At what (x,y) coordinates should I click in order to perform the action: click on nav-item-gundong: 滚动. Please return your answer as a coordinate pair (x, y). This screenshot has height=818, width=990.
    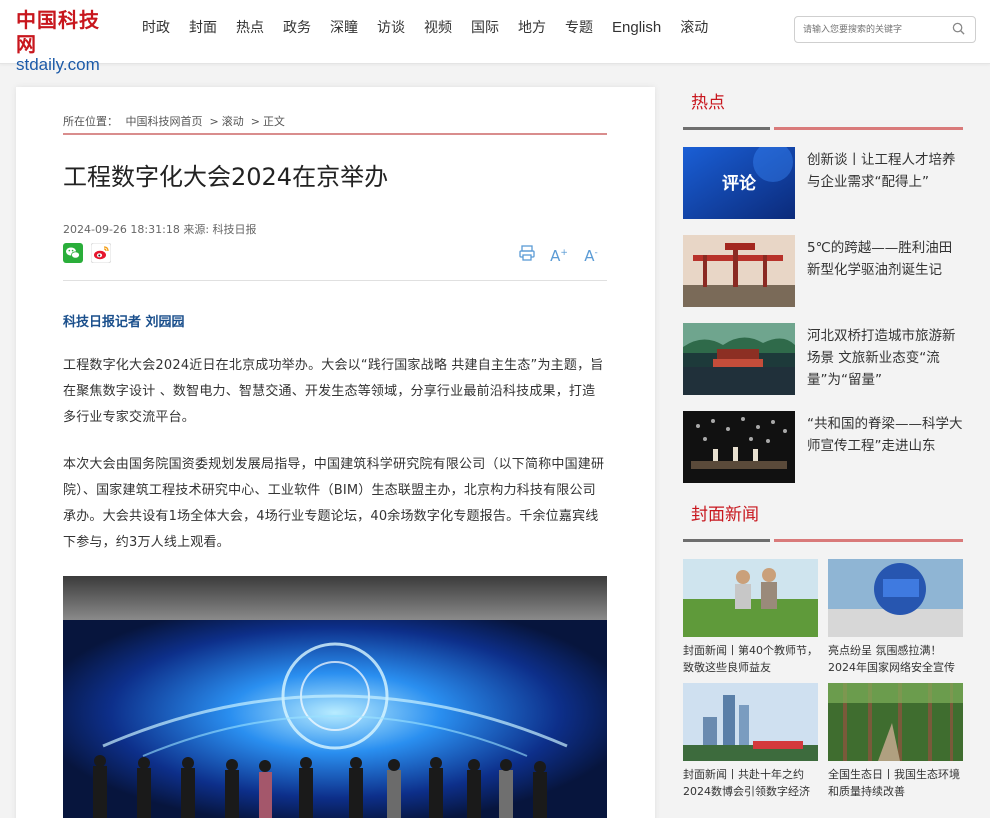
    Looking at the image, I should click on (694, 28).